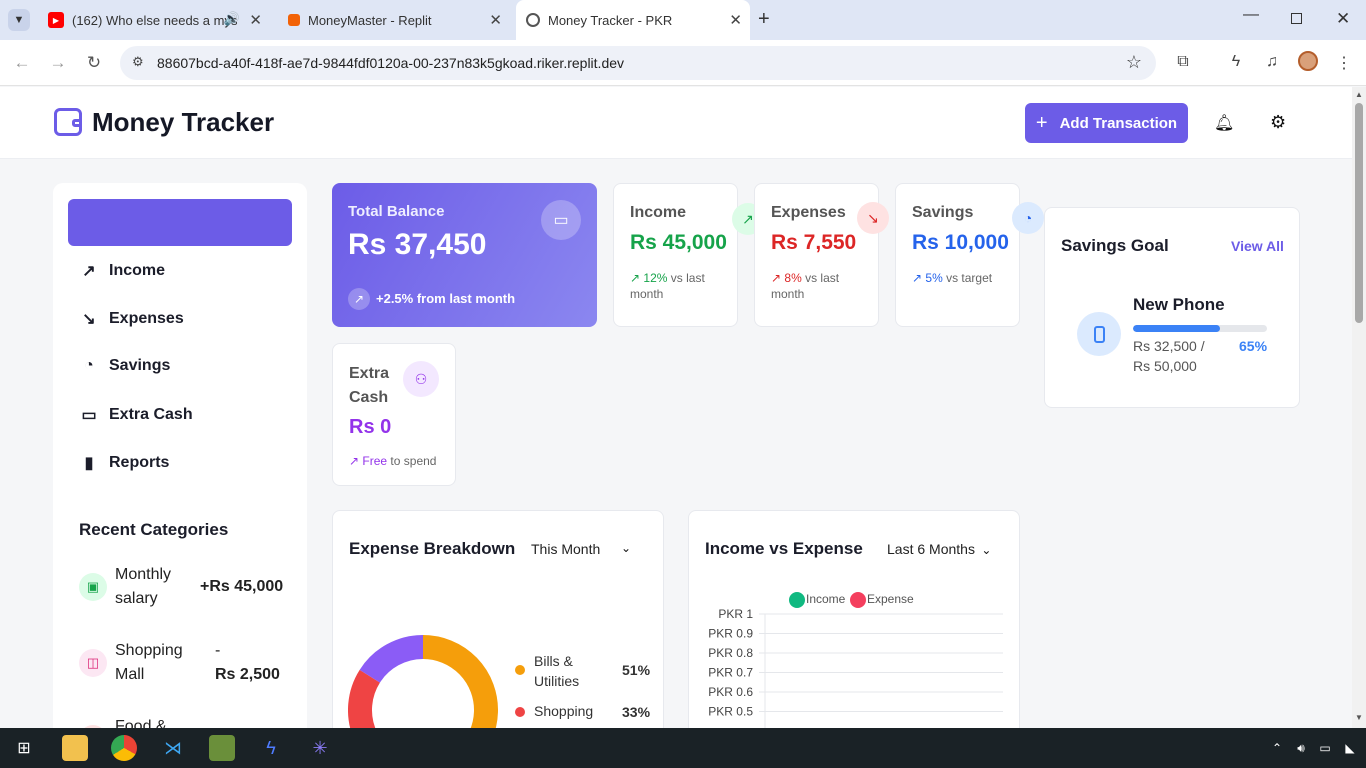 This screenshot has height=768, width=1366. I want to click on legend-percent: 33%, so click(636, 712).